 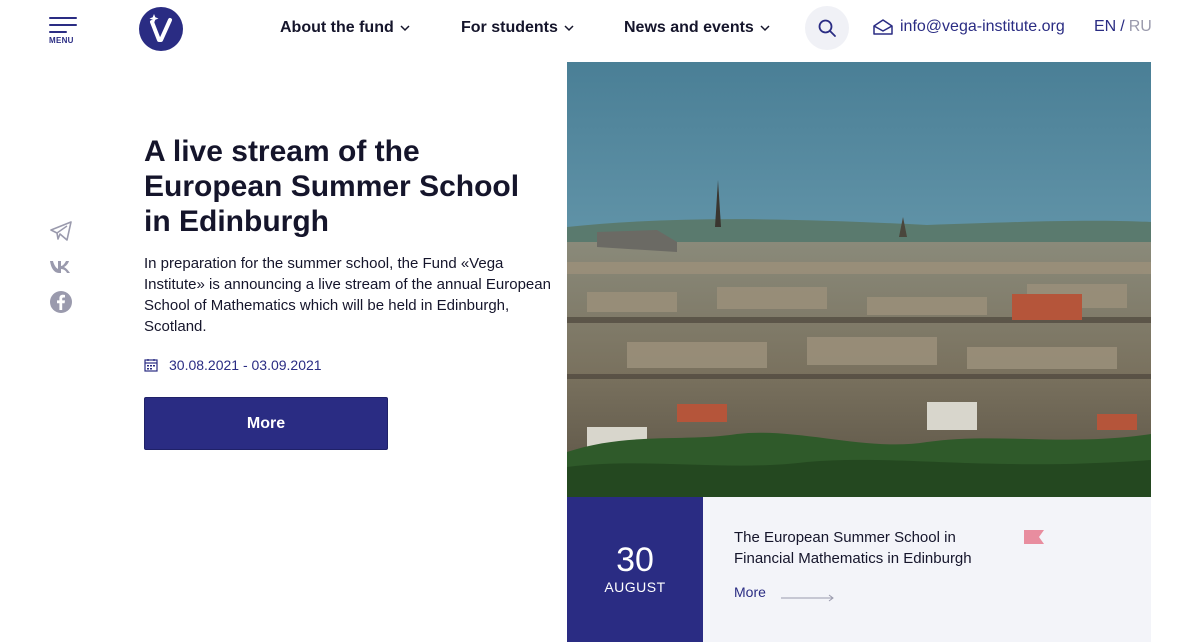 I want to click on vk-icon, so click(x=60, y=267).